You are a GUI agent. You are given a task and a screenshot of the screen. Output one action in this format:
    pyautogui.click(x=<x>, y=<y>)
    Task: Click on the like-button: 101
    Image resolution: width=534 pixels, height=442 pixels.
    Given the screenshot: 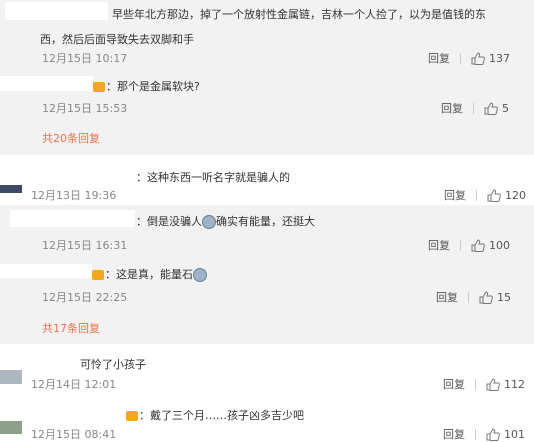 What is the action you would take?
    pyautogui.click(x=505, y=434)
    